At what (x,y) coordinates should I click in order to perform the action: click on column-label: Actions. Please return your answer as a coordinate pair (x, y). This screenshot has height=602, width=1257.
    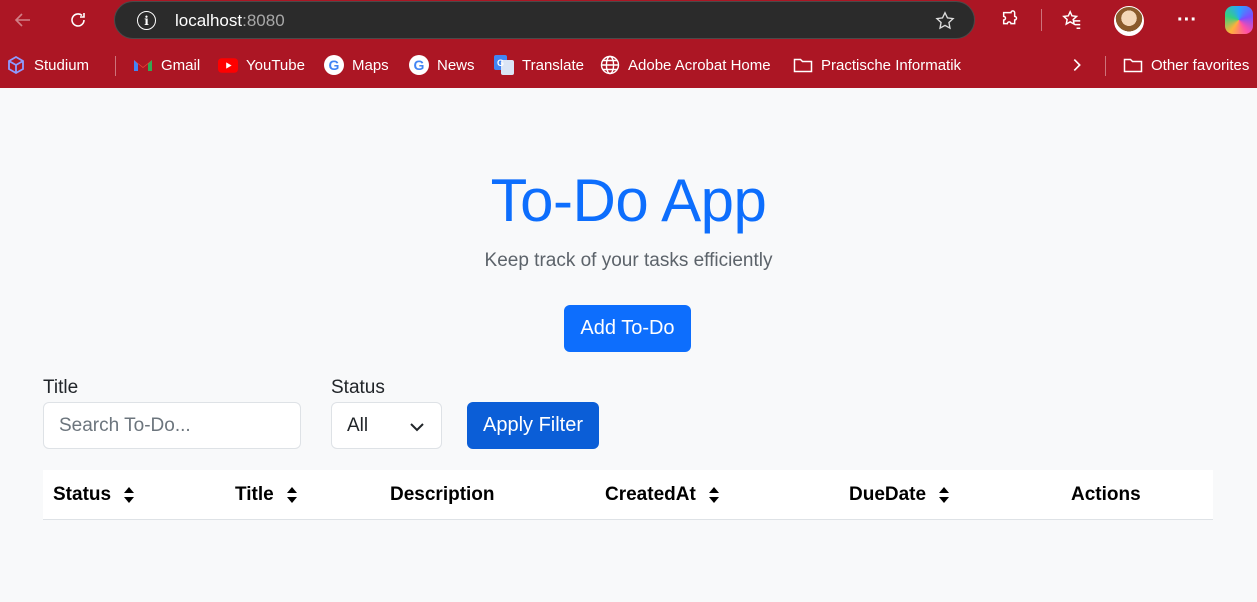
    Looking at the image, I should click on (1106, 494).